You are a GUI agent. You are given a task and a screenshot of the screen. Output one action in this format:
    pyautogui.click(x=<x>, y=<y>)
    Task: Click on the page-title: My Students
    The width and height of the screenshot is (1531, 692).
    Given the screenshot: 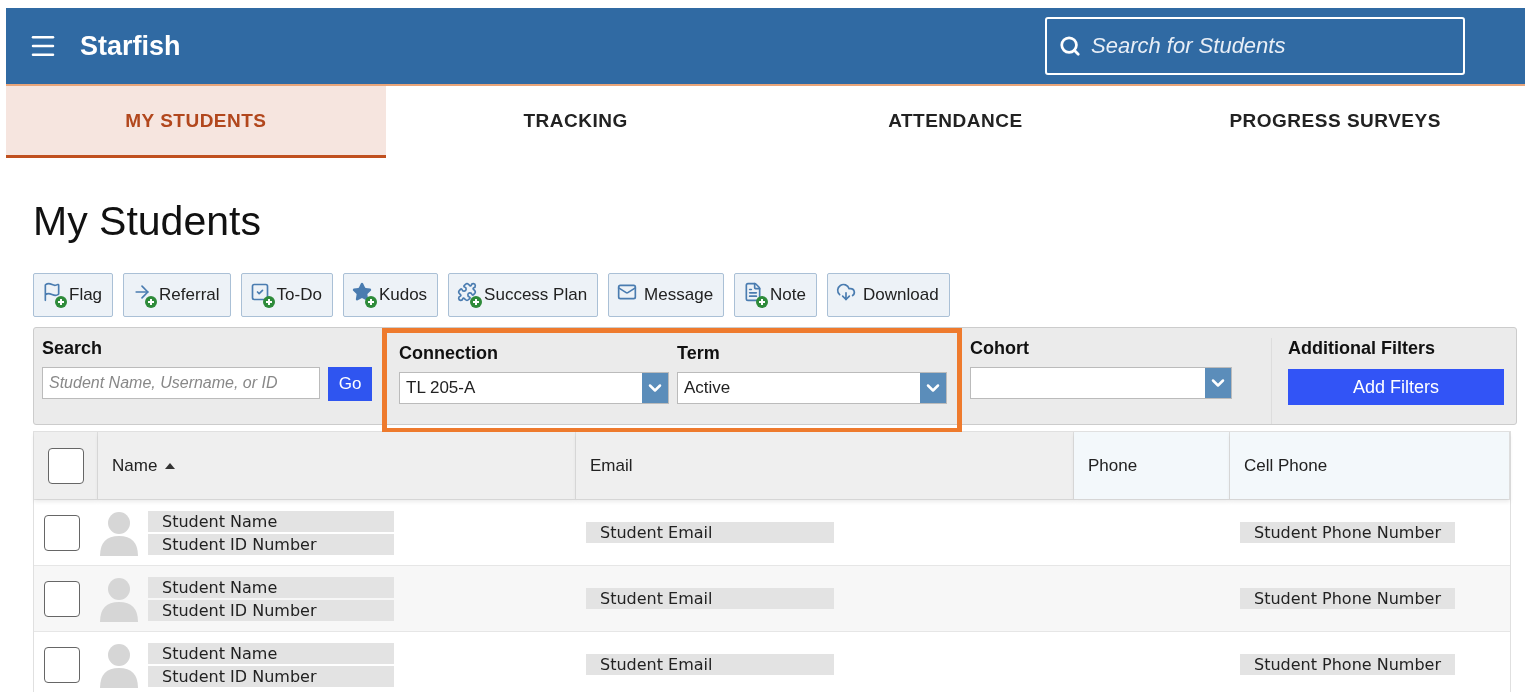 What is the action you would take?
    pyautogui.click(x=147, y=221)
    